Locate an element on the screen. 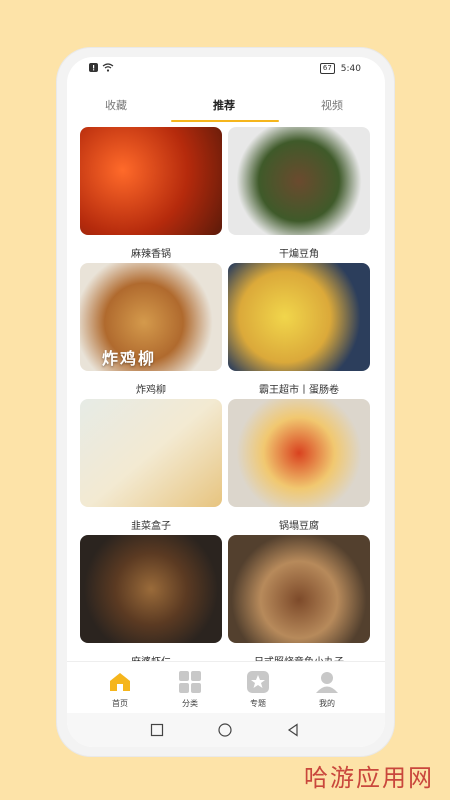 This screenshot has width=450, height=800. recipe-title: 锅塌豆腐 is located at coordinates (299, 526).